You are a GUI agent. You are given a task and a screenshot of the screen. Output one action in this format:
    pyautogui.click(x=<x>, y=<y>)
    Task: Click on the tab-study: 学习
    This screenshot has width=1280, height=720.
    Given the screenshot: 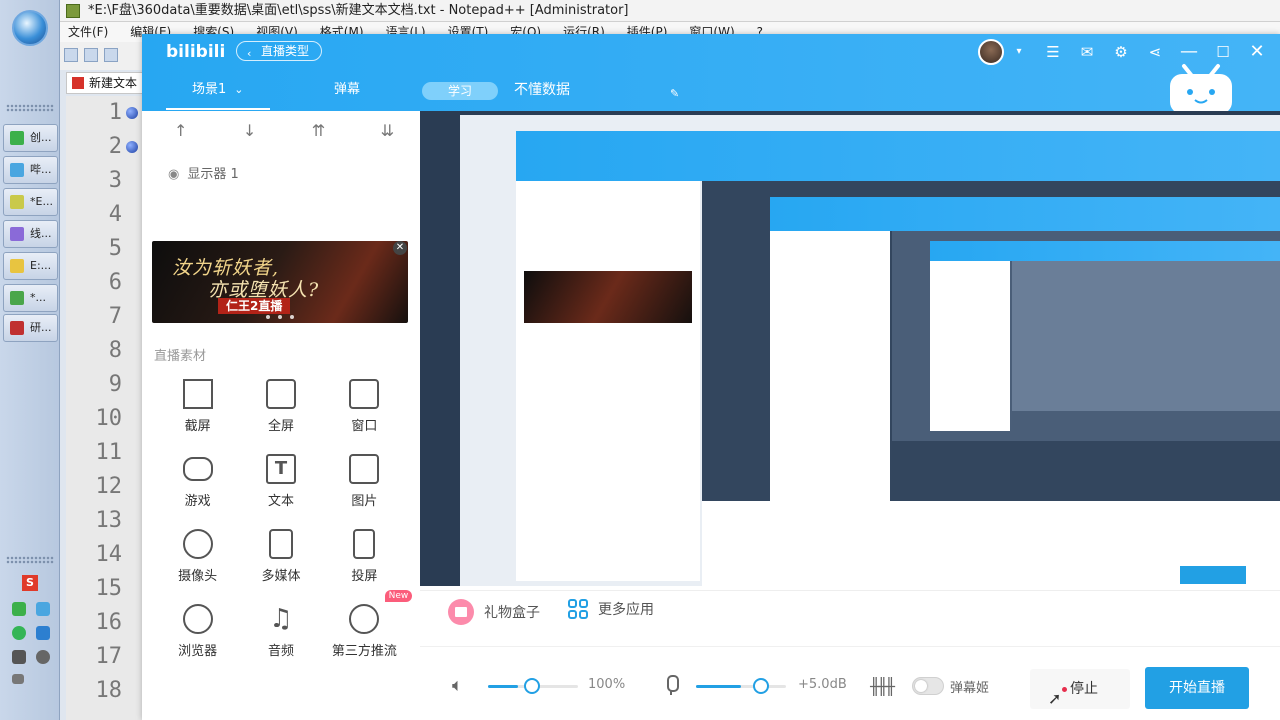 What is the action you would take?
    pyautogui.click(x=460, y=91)
    